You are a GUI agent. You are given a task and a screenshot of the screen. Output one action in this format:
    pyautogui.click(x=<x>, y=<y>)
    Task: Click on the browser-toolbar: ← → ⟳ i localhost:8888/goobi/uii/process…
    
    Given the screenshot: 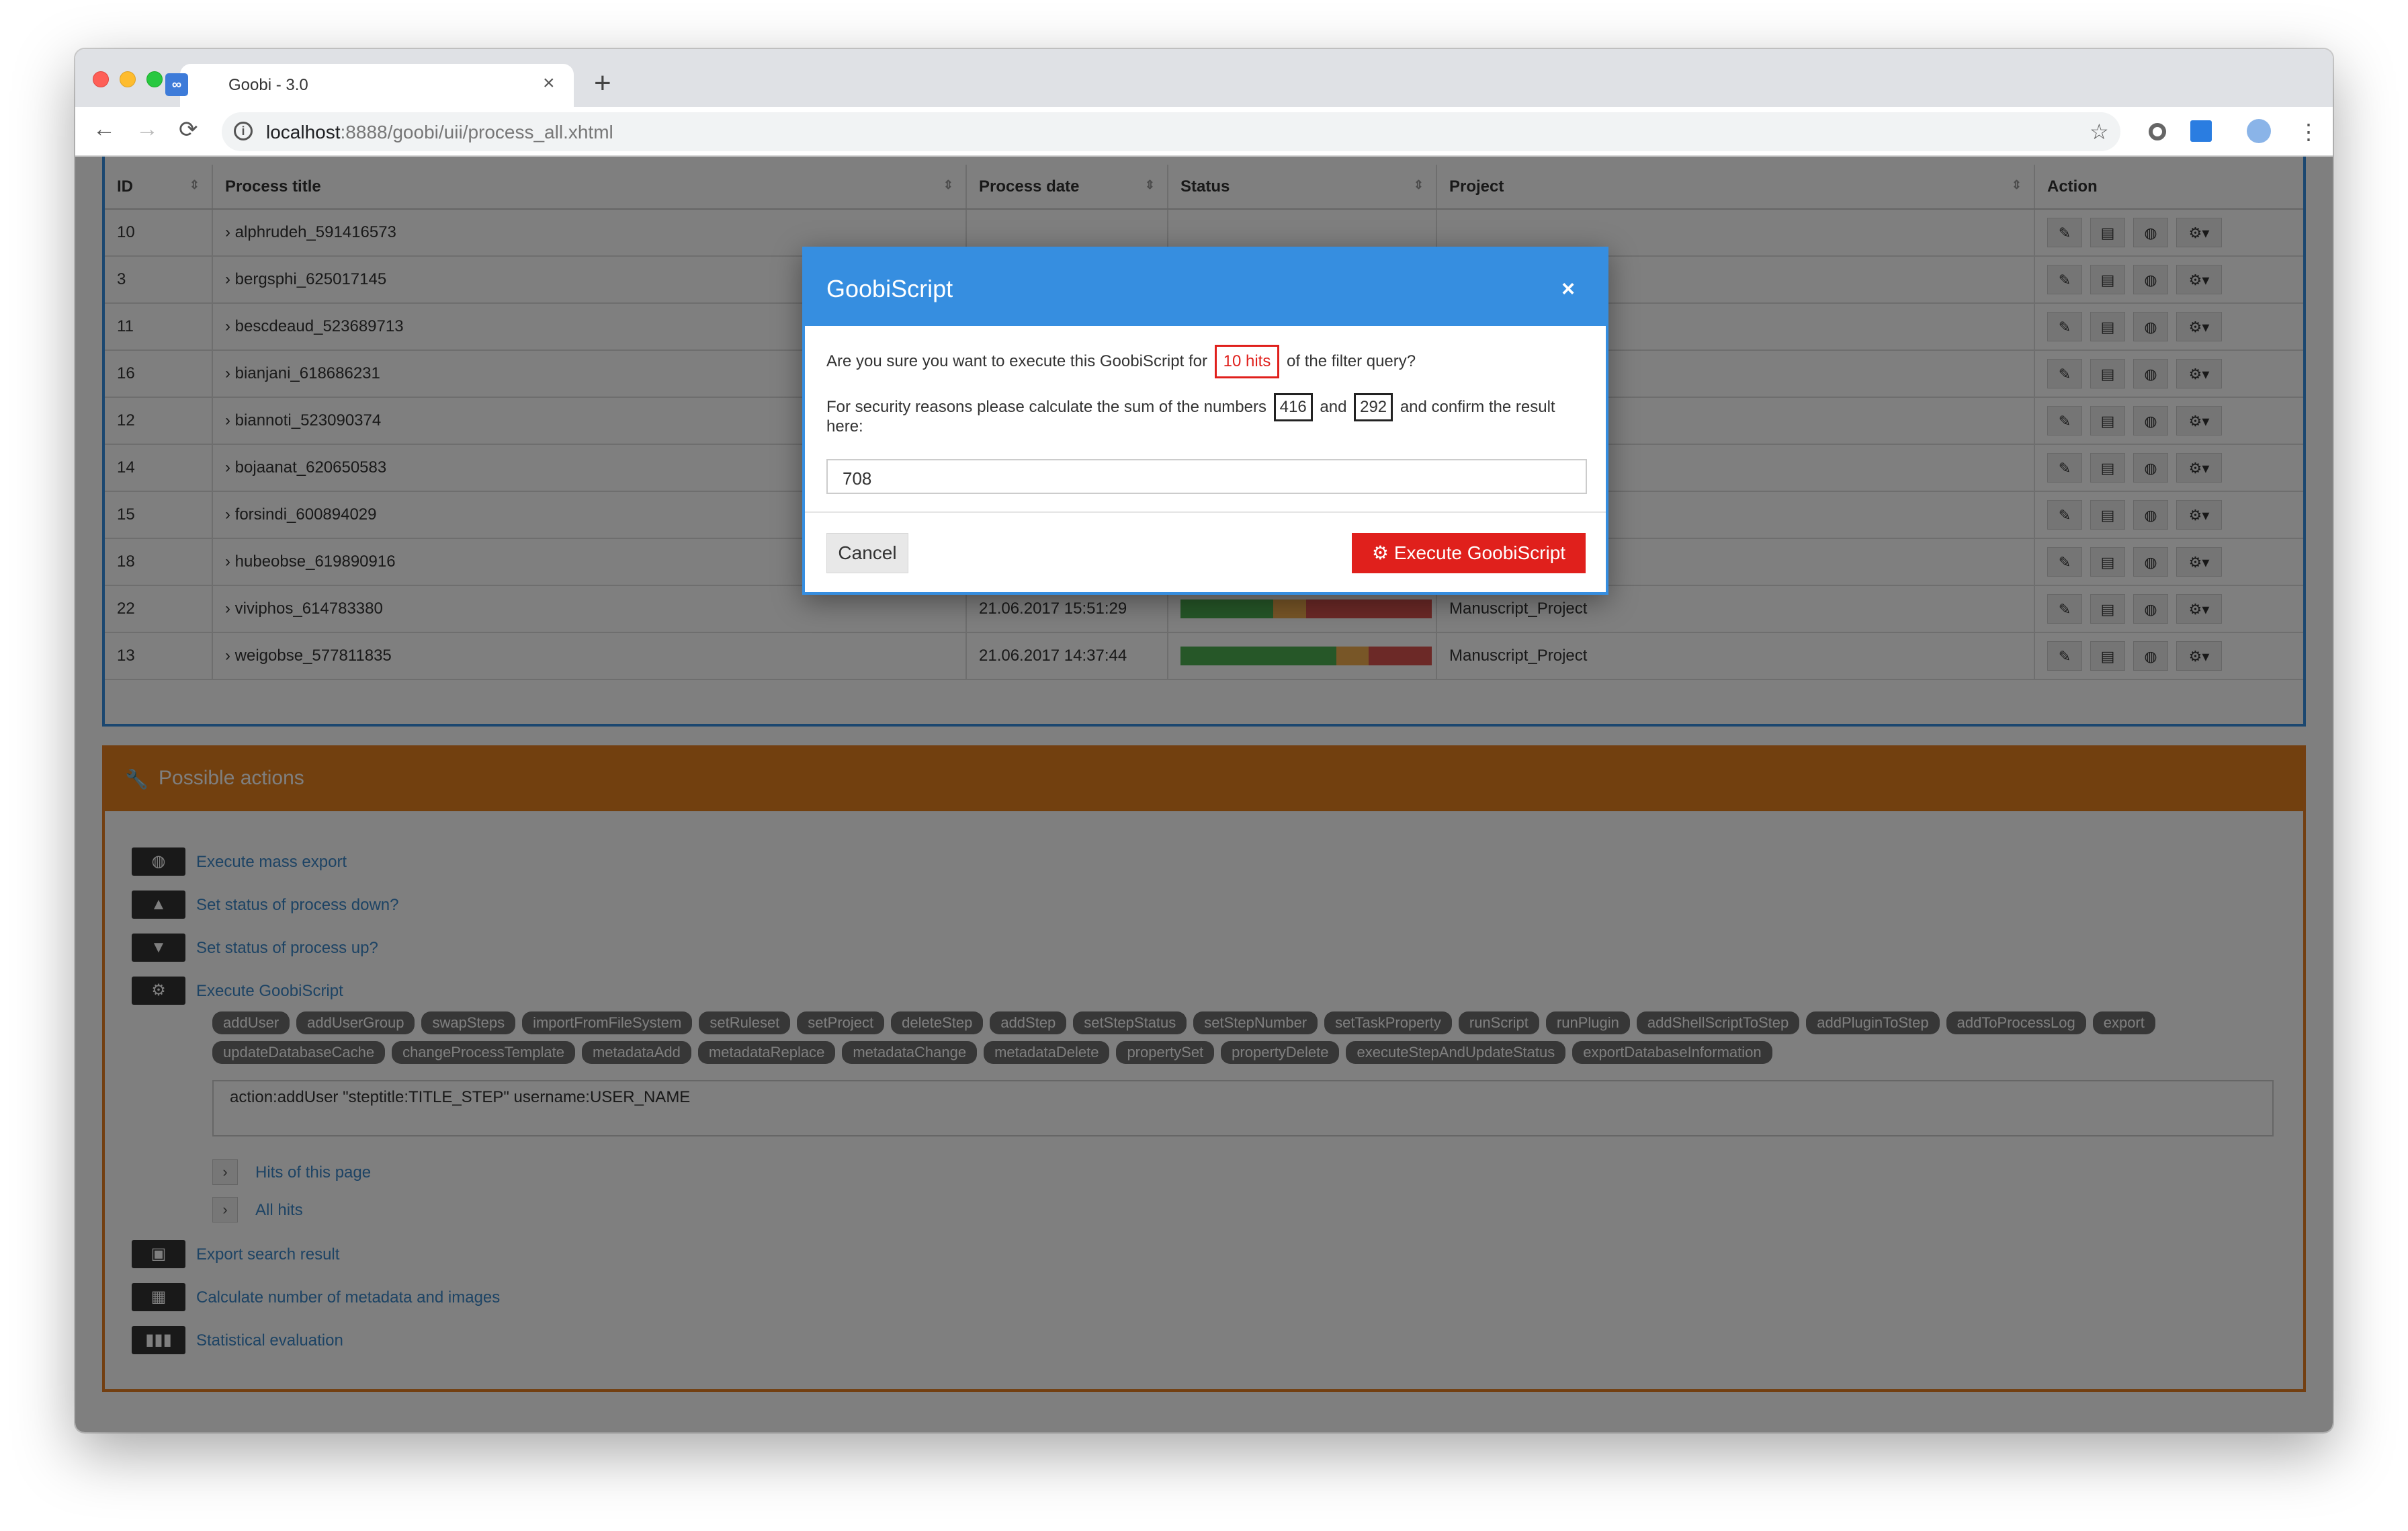 What is the action you would take?
    pyautogui.click(x=1204, y=132)
    